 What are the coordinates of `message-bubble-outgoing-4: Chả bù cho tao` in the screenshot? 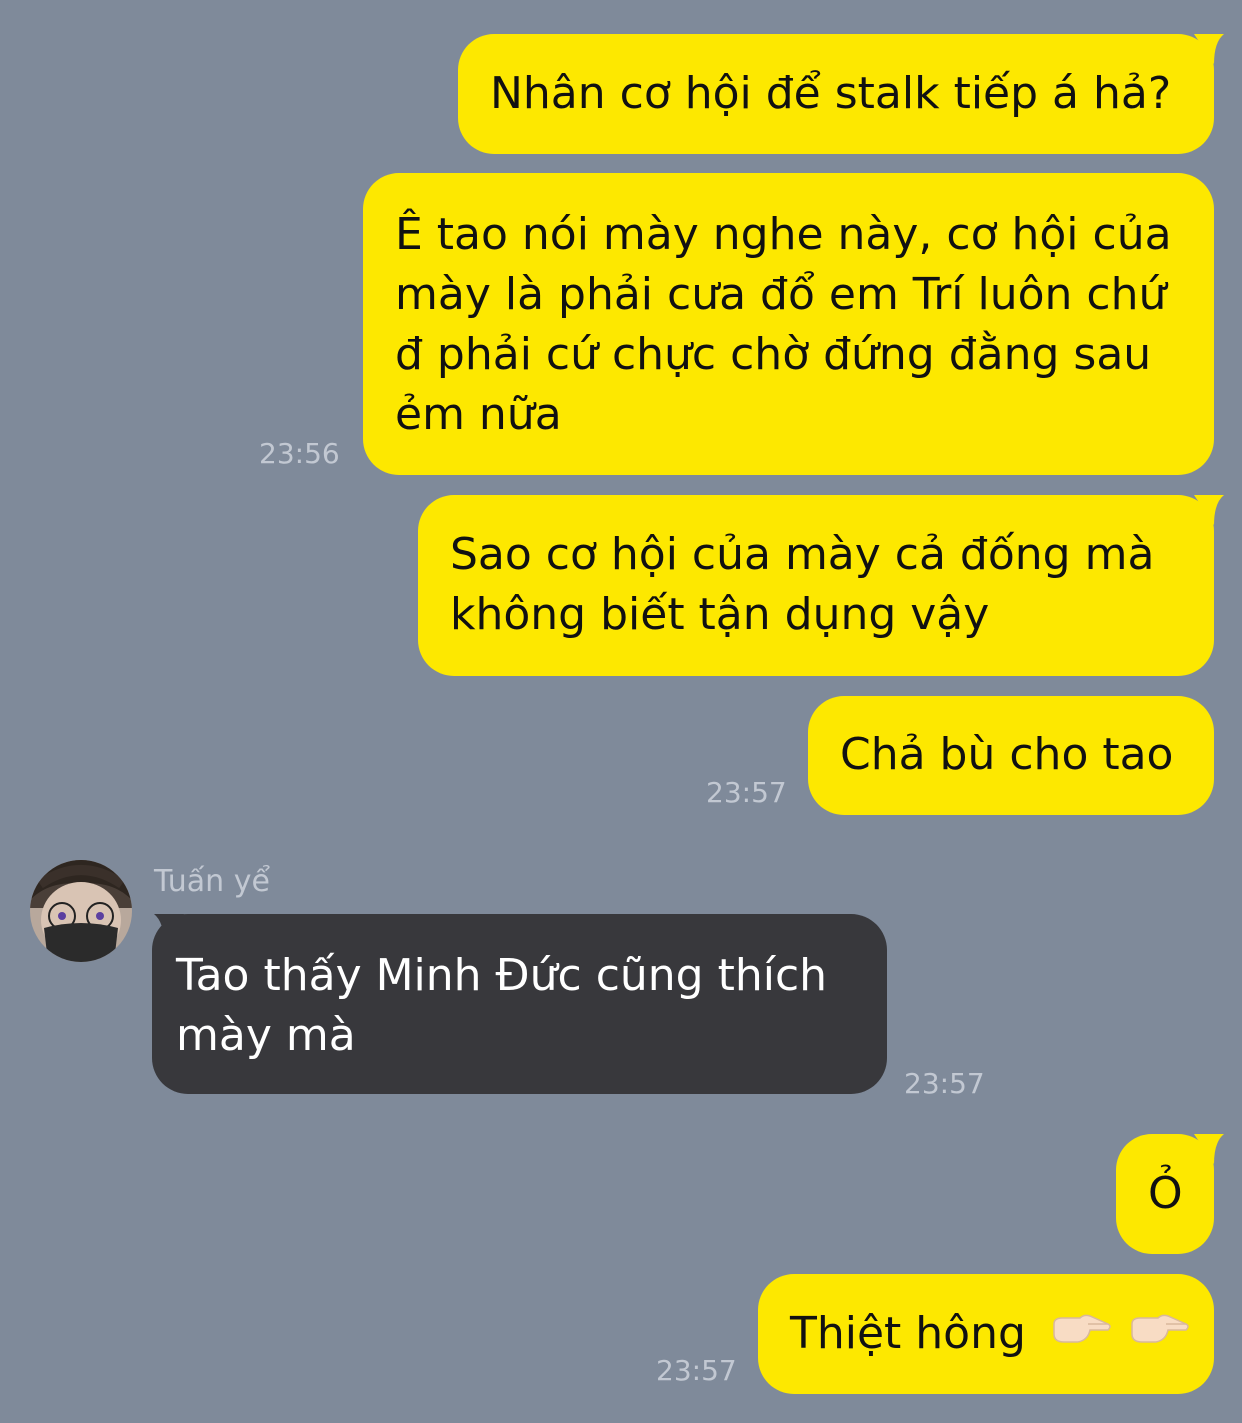 It's located at (1011, 755).